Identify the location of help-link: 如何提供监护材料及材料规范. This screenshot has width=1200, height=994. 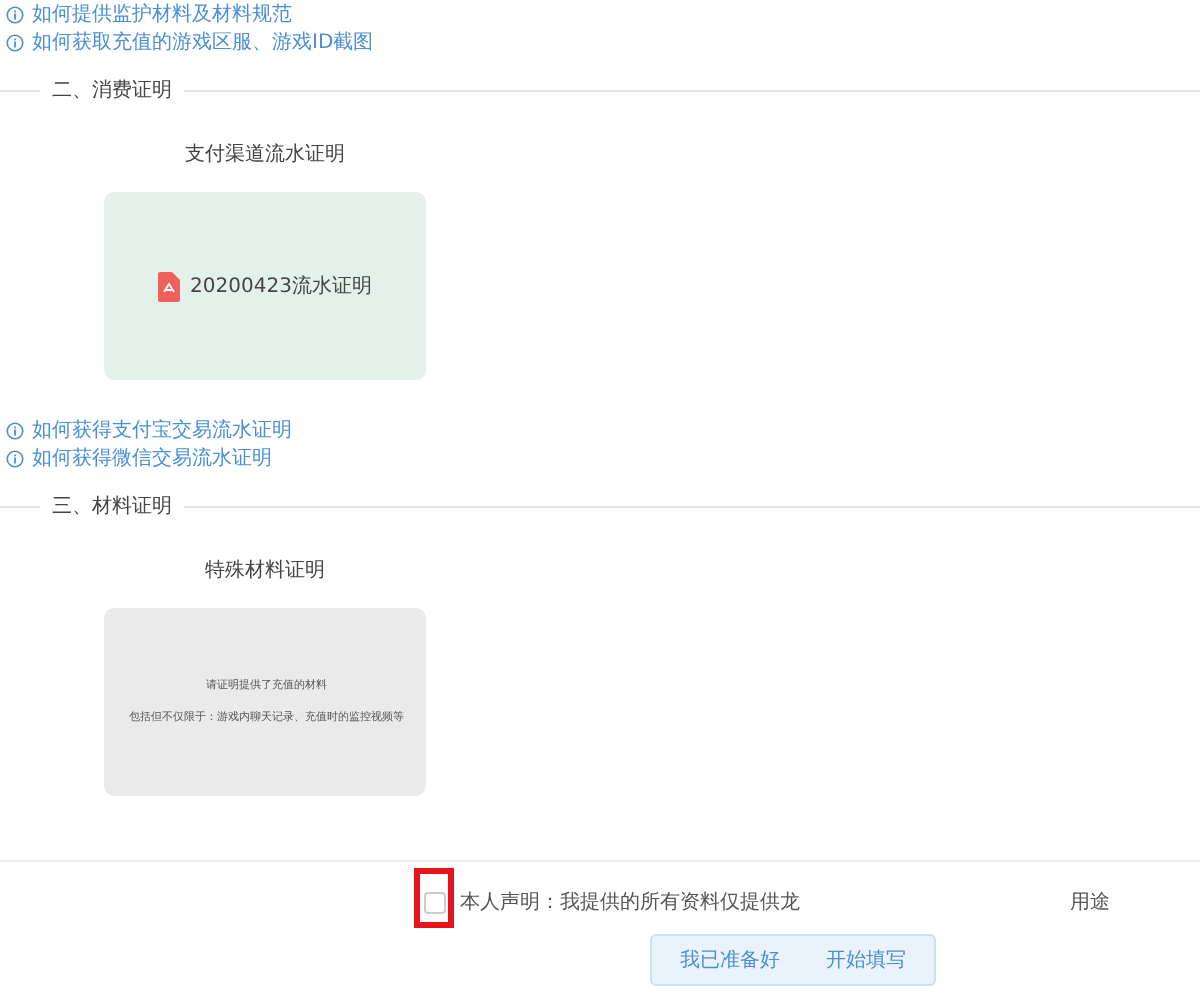
(600, 14).